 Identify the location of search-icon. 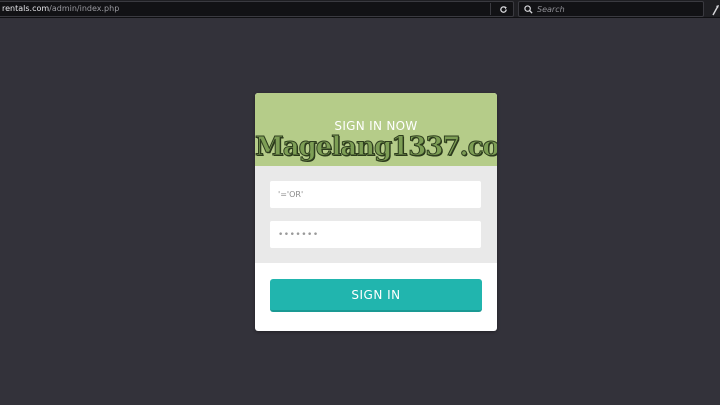
(528, 9).